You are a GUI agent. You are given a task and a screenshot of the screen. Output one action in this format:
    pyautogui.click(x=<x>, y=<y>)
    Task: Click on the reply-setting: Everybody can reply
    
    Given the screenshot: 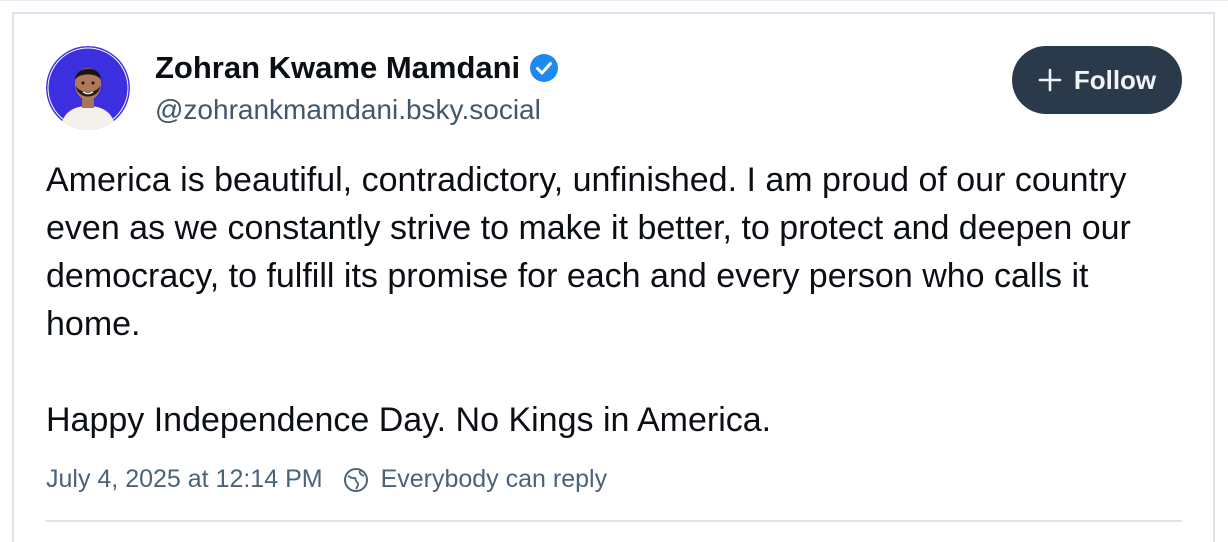 What is the action you would take?
    pyautogui.click(x=494, y=479)
    